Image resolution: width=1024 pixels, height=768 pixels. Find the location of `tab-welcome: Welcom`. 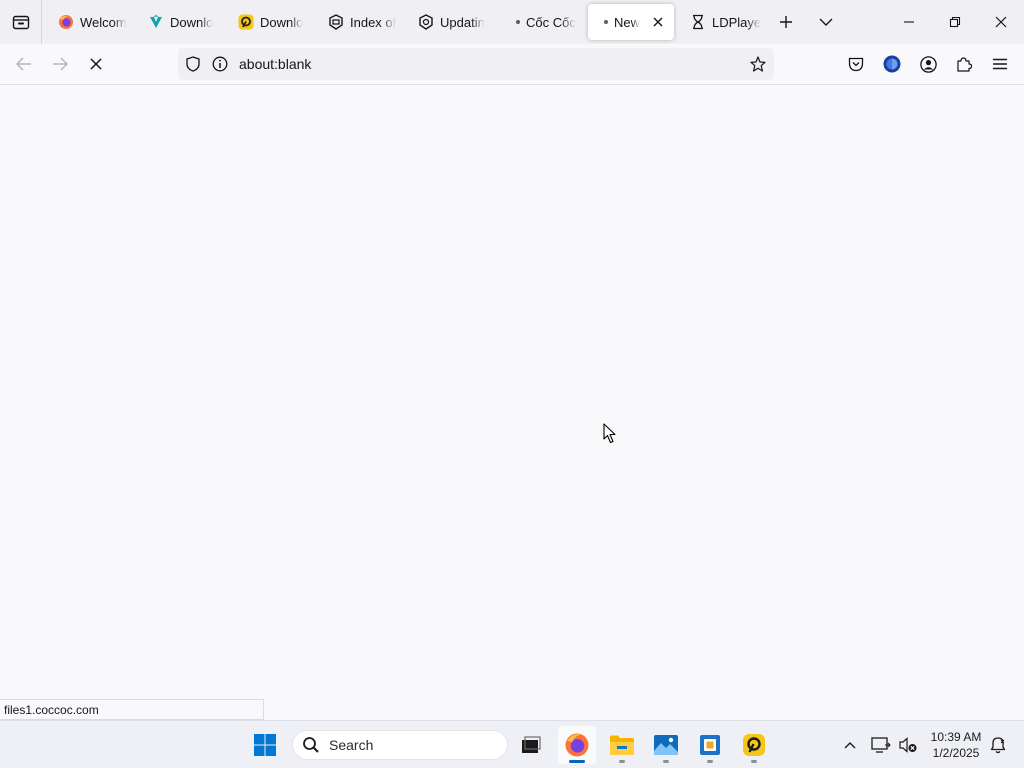

tab-welcome: Welcom is located at coordinates (90, 22).